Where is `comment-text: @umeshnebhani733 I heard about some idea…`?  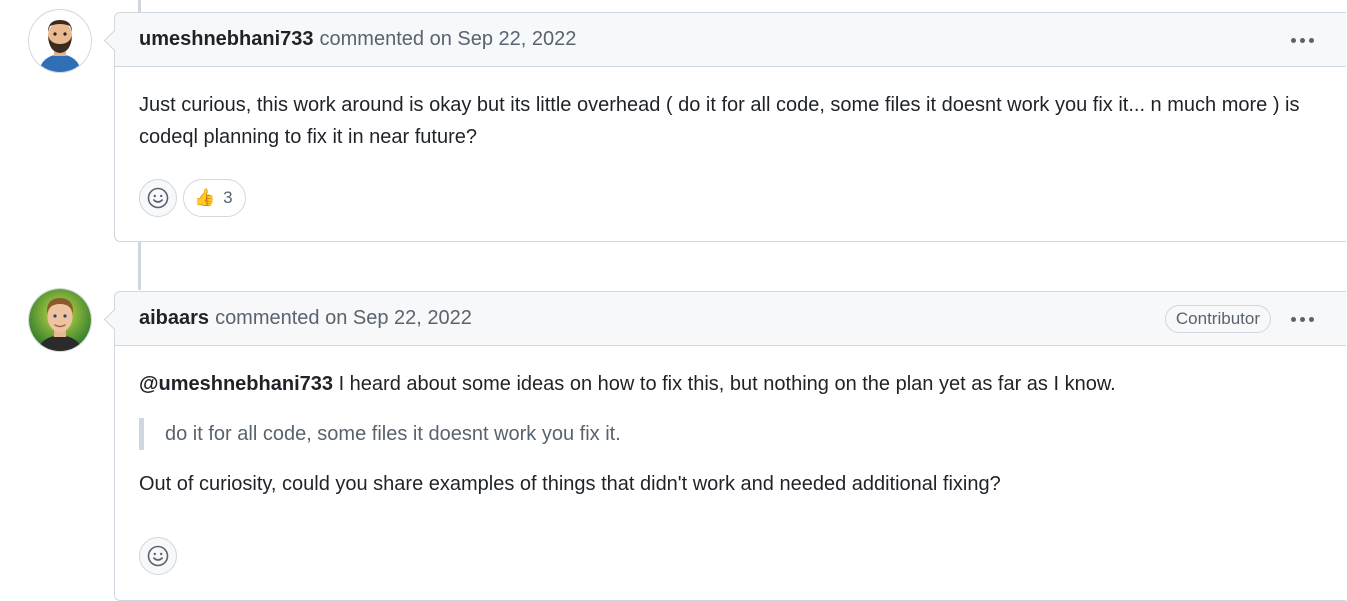
comment-text: @umeshnebhani733 I heard about some idea… is located at coordinates (730, 384).